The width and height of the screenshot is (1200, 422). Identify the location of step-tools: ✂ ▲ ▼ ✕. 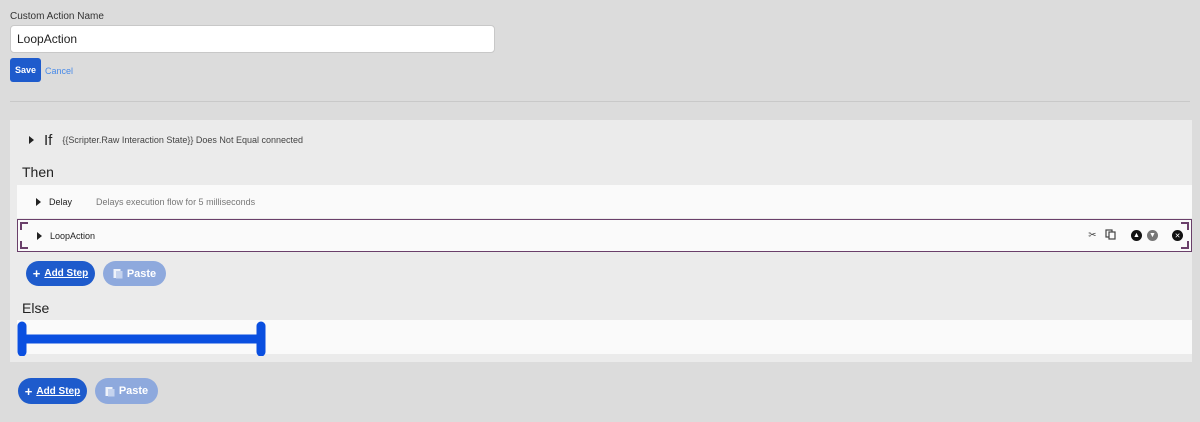
(1134, 235).